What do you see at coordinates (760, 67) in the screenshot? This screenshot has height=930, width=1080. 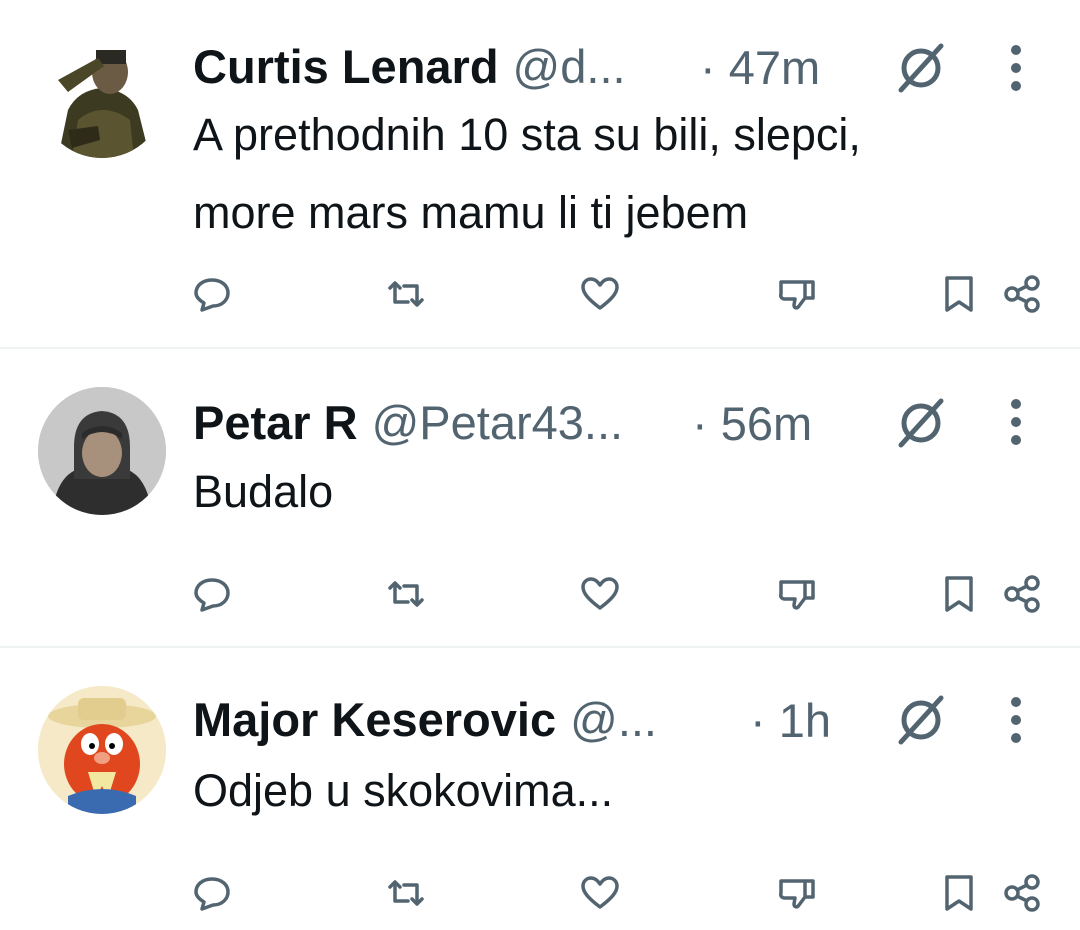 I see `timestamp: · 47m` at bounding box center [760, 67].